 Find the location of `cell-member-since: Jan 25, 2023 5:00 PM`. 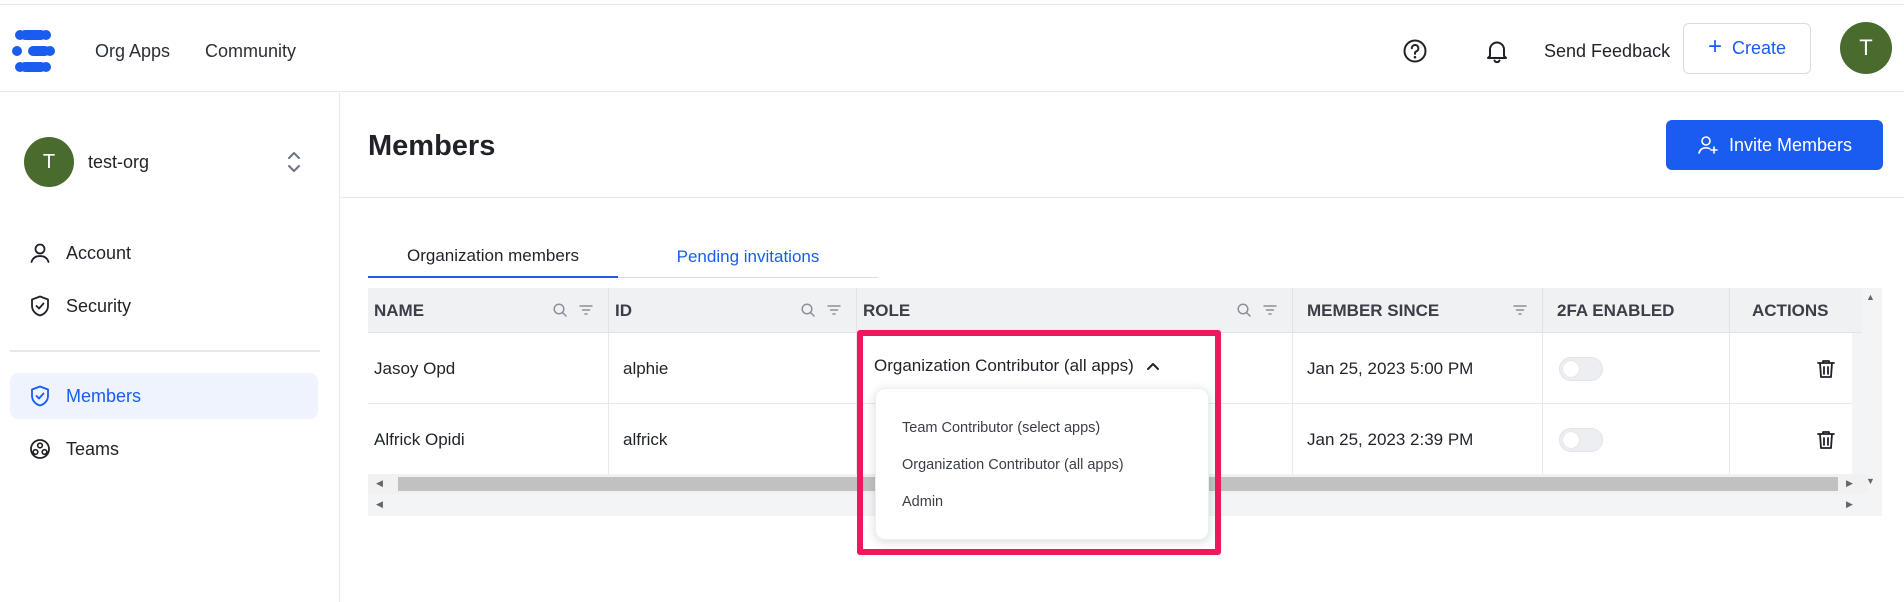

cell-member-since: Jan 25, 2023 5:00 PM is located at coordinates (1418, 368).